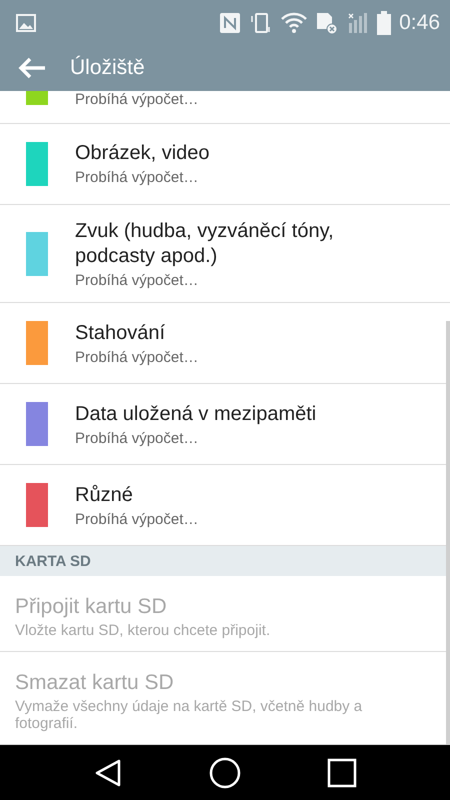  I want to click on setting-description: Vymaže všechny údaje na kartě SD, včetně hudby a fotografií., so click(189, 715).